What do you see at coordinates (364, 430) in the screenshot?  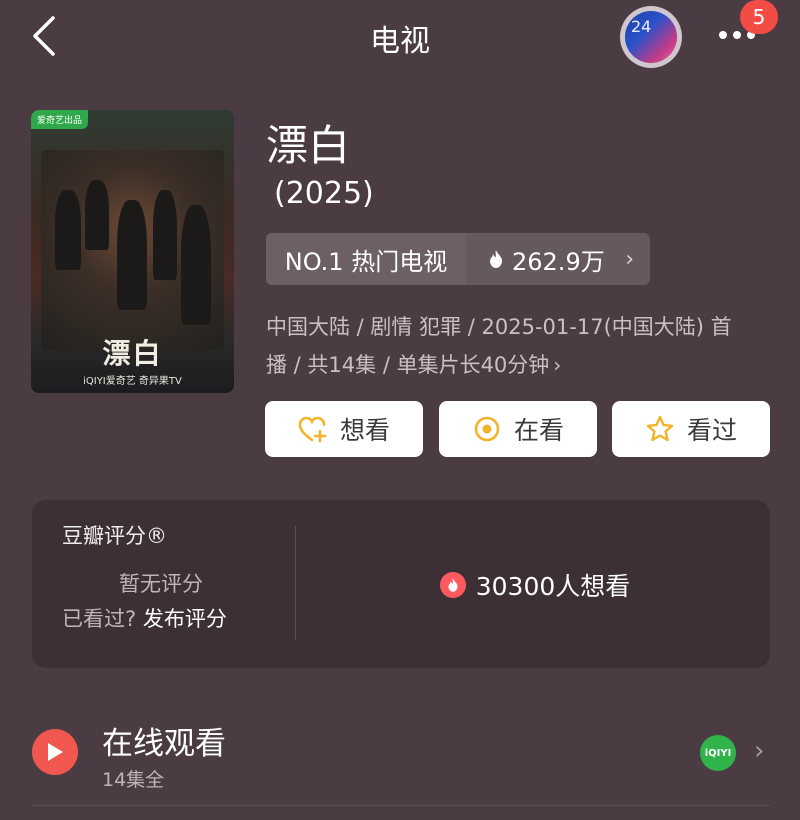 I see `want-to-watch-label: 想看` at bounding box center [364, 430].